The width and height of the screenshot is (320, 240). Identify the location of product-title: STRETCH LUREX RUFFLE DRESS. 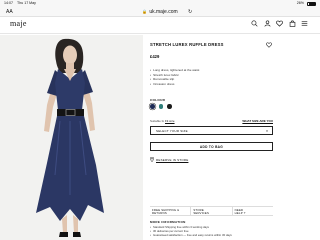
(187, 44).